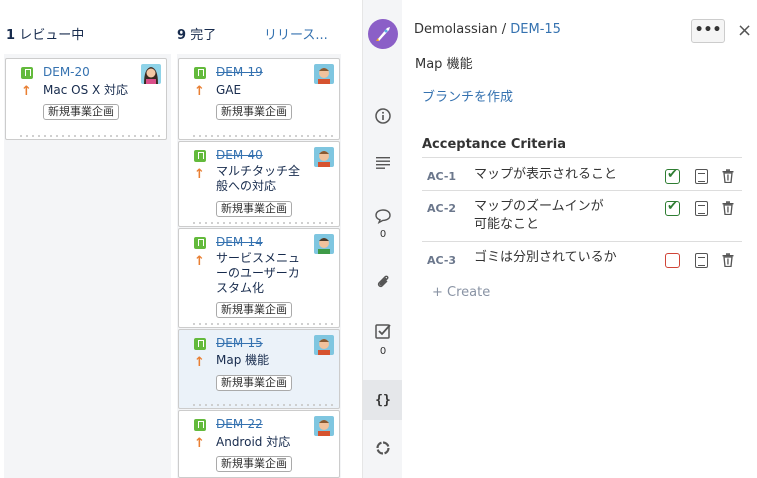  I want to click on column-header-done: 9 完了, so click(196, 33).